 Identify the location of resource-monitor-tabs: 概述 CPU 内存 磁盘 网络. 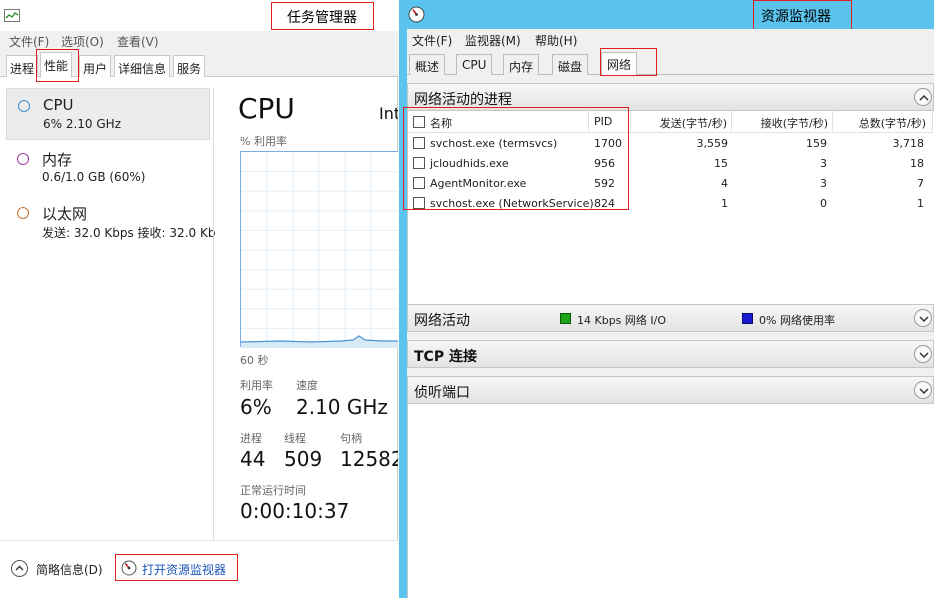
(670, 63).